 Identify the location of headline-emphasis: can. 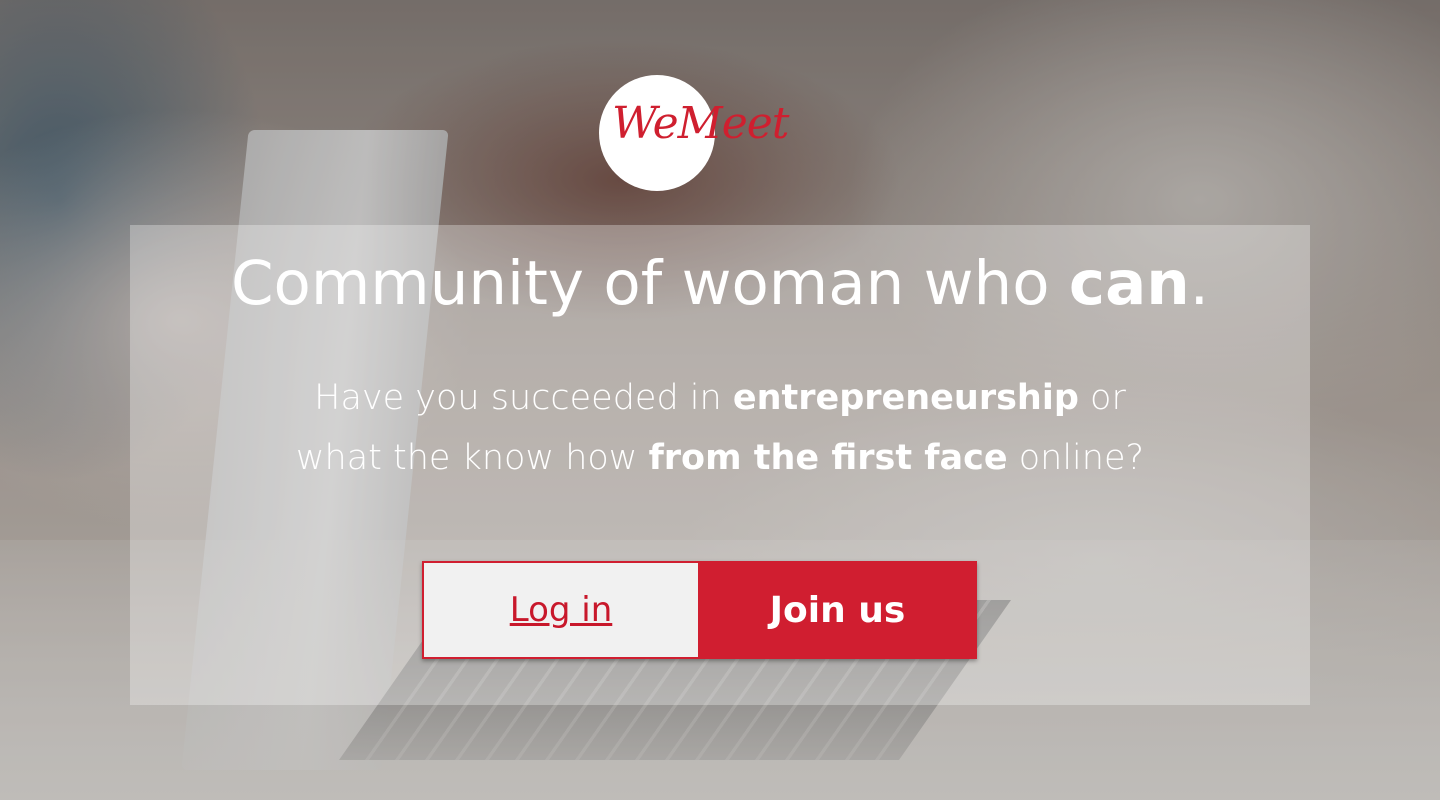
(1129, 283).